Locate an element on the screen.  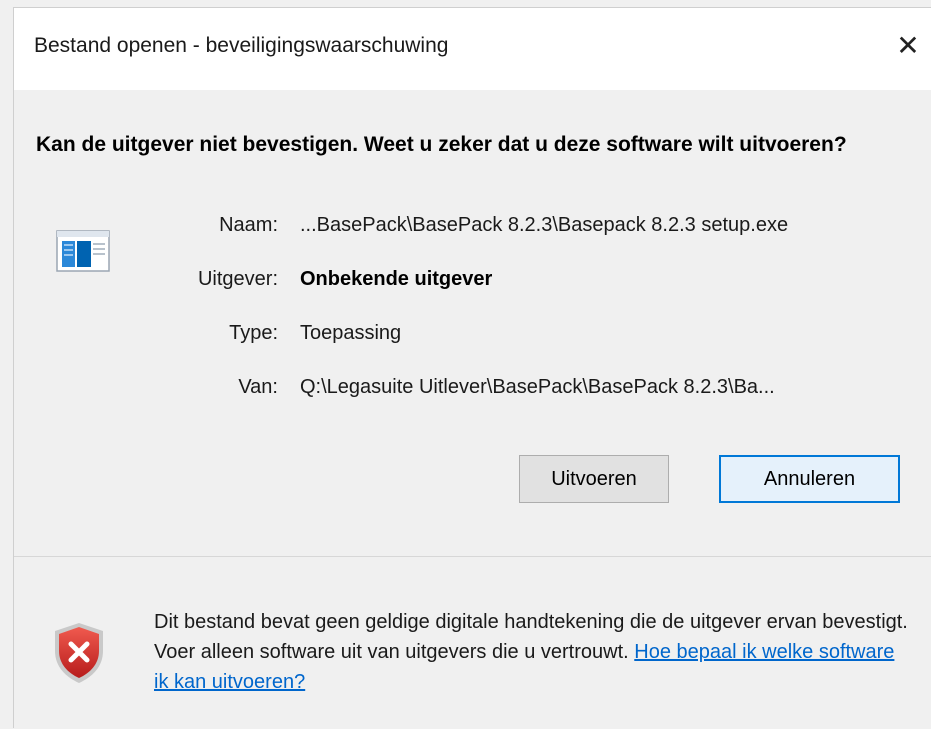
run-button: Uitvoeren is located at coordinates (594, 479).